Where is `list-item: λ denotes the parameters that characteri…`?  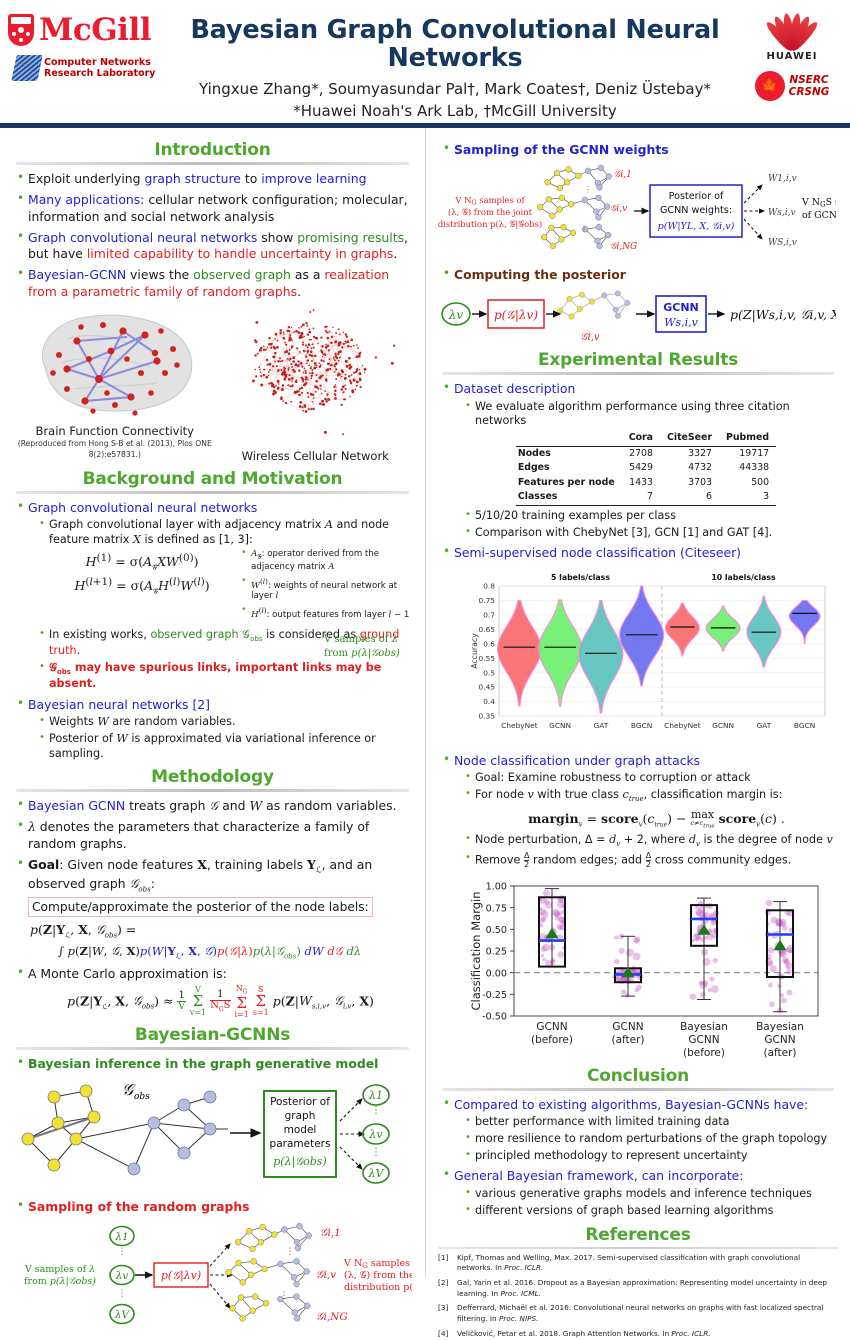 list-item: λ denotes the parameters that characteri… is located at coordinates (214, 835).